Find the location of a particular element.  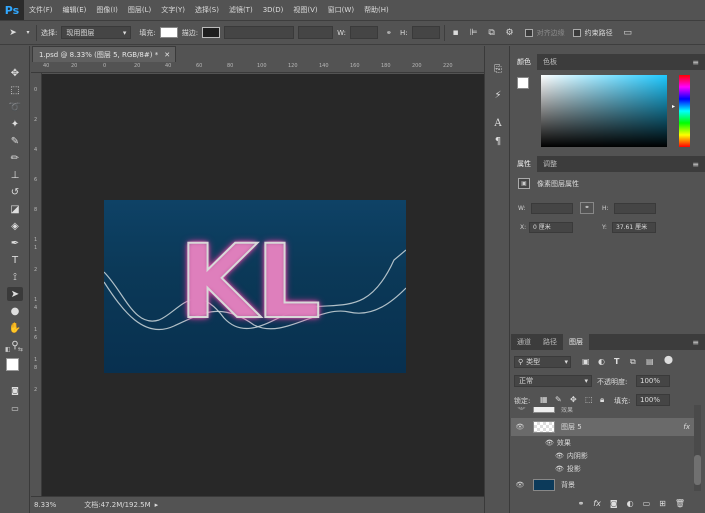

opacity-field: 100% is located at coordinates (653, 381).